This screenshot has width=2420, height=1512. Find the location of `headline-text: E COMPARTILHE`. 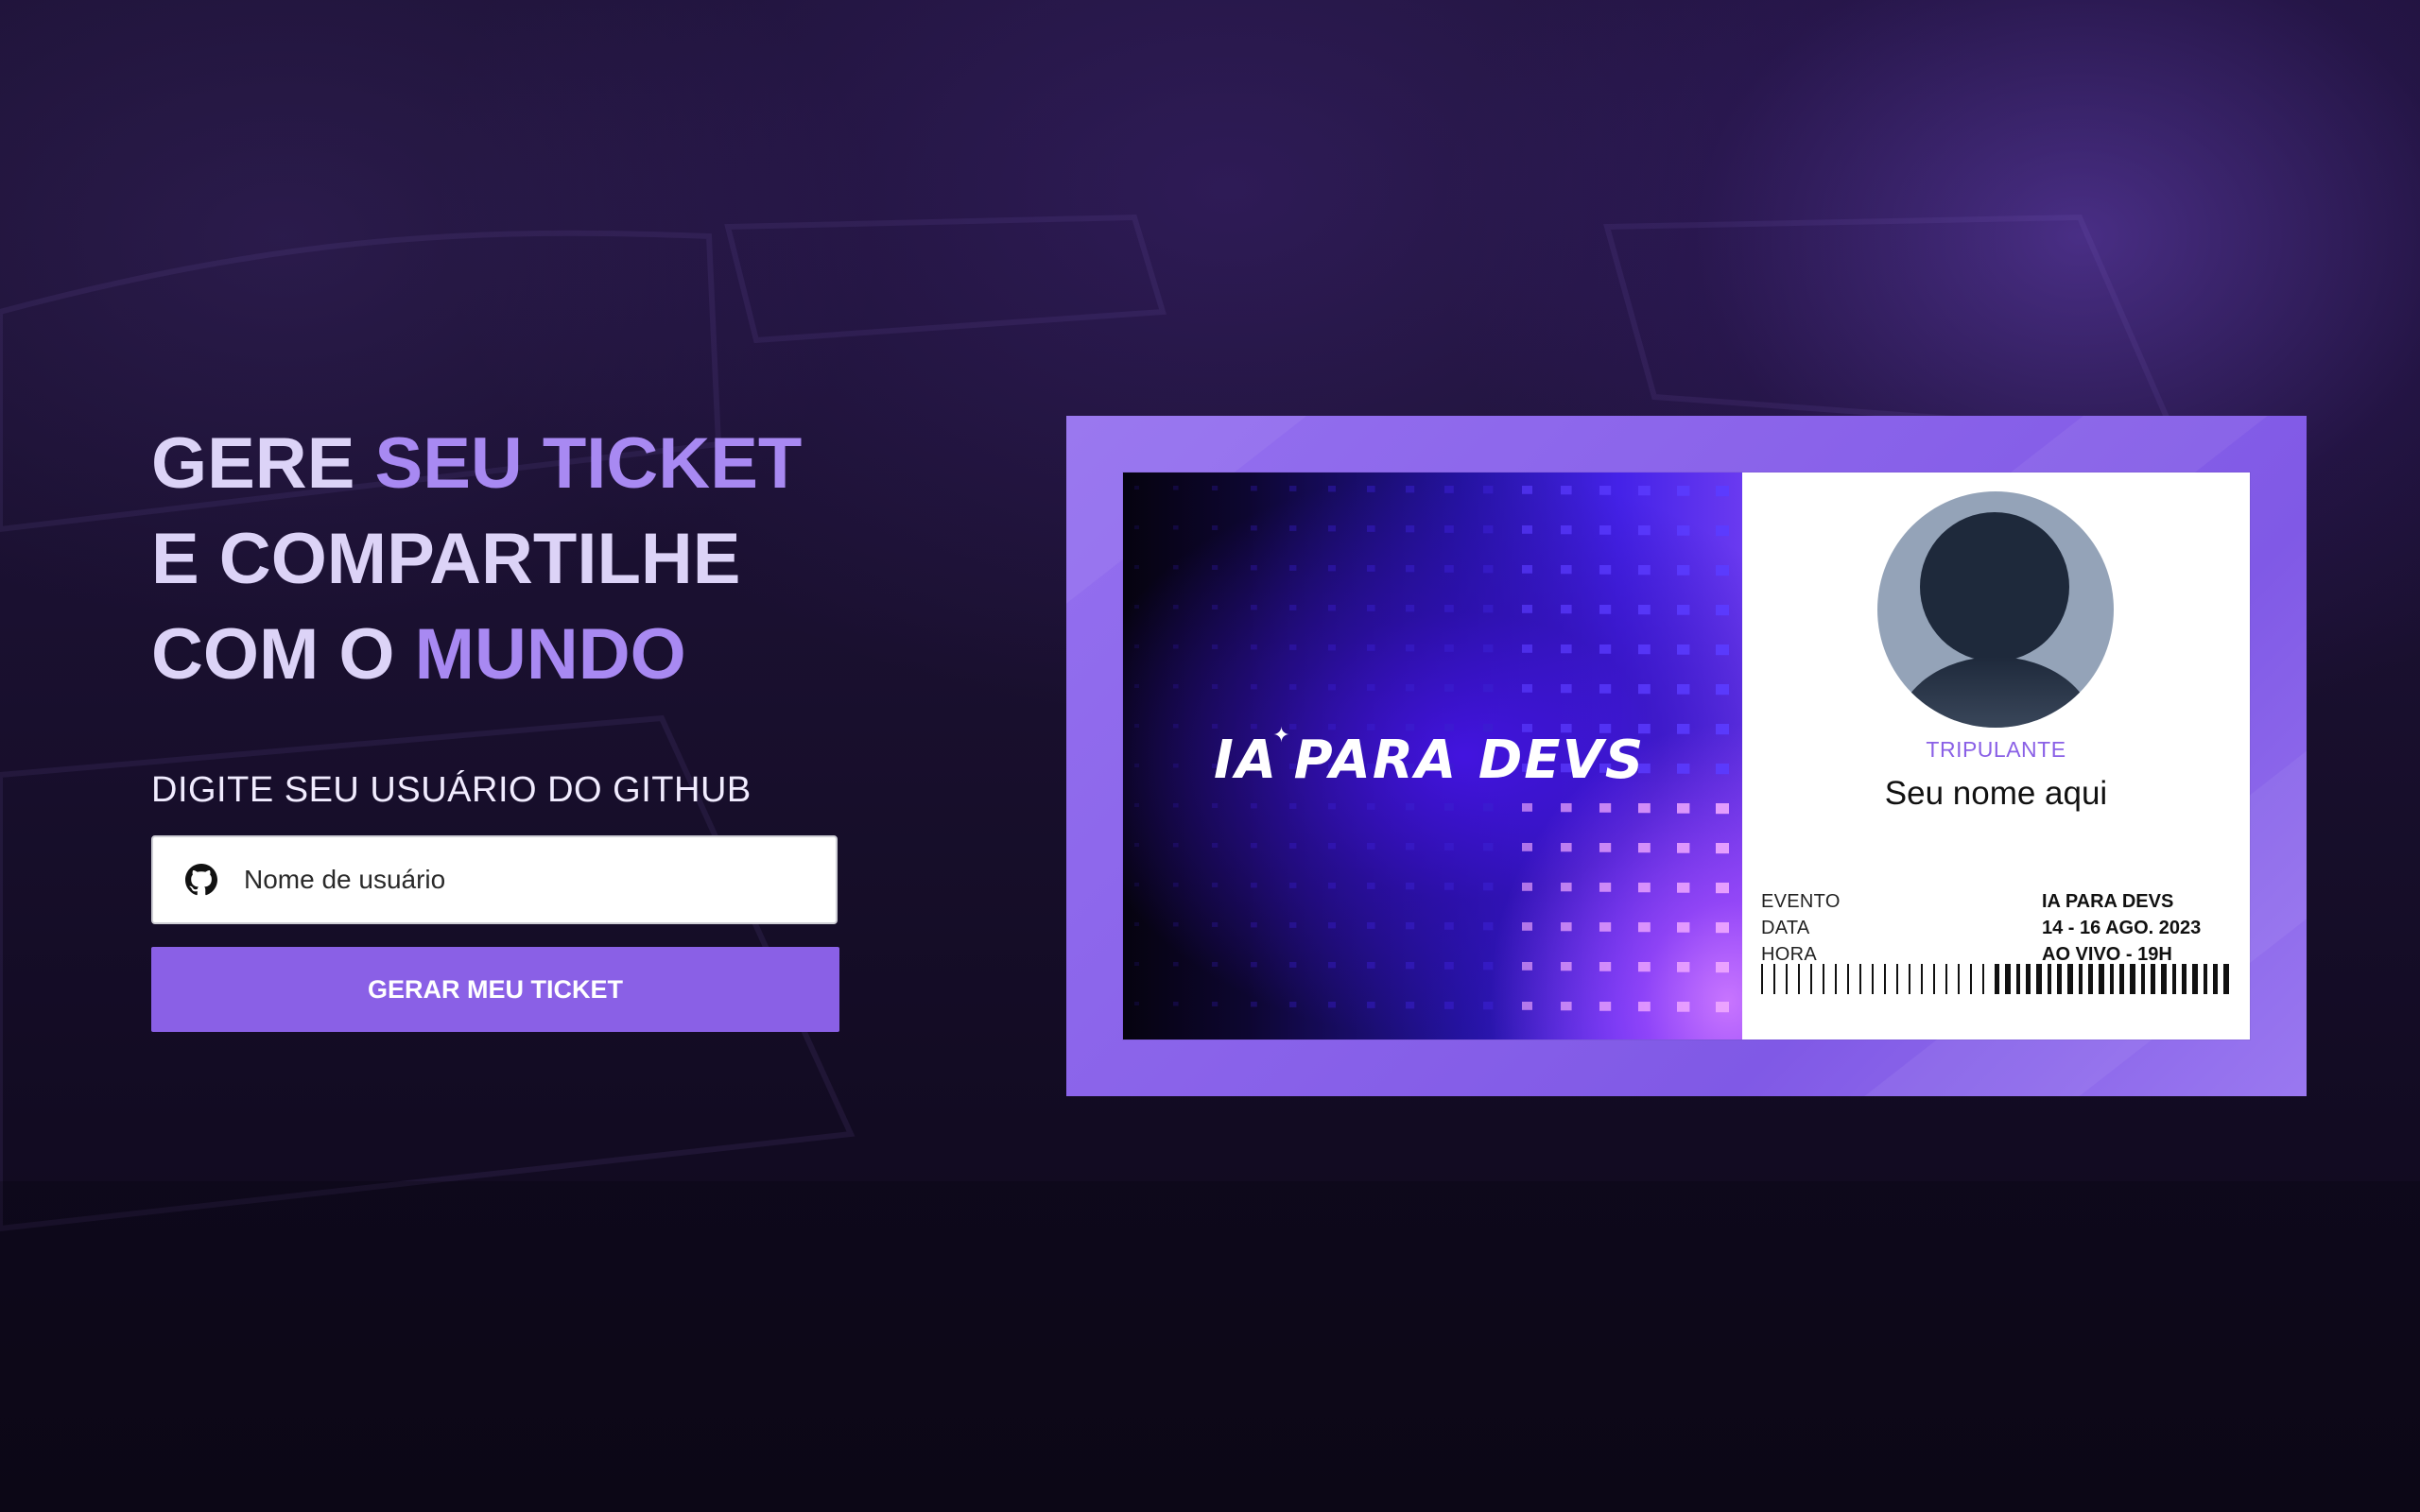

headline-text: E COMPARTILHE is located at coordinates (446, 559).